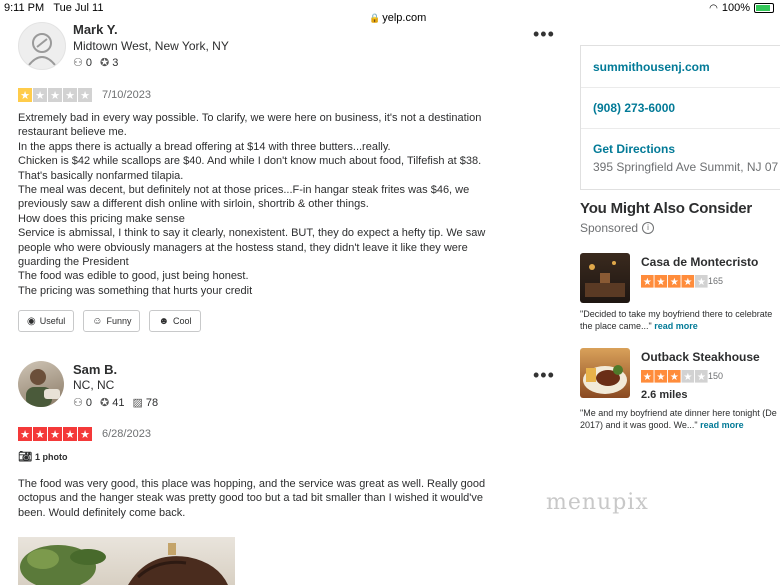  Describe the element at coordinates (164, 321) in the screenshot. I see `sunglasses-face-icon: ☻` at that location.